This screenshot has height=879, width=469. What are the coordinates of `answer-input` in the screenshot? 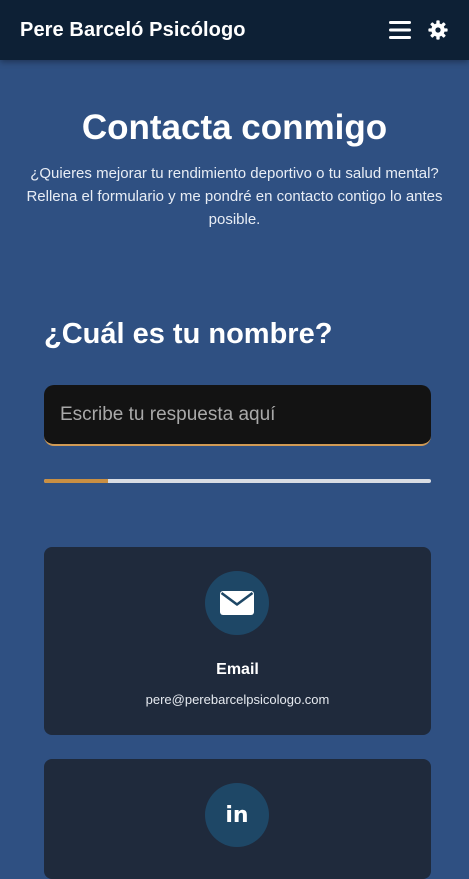 It's located at (237, 415).